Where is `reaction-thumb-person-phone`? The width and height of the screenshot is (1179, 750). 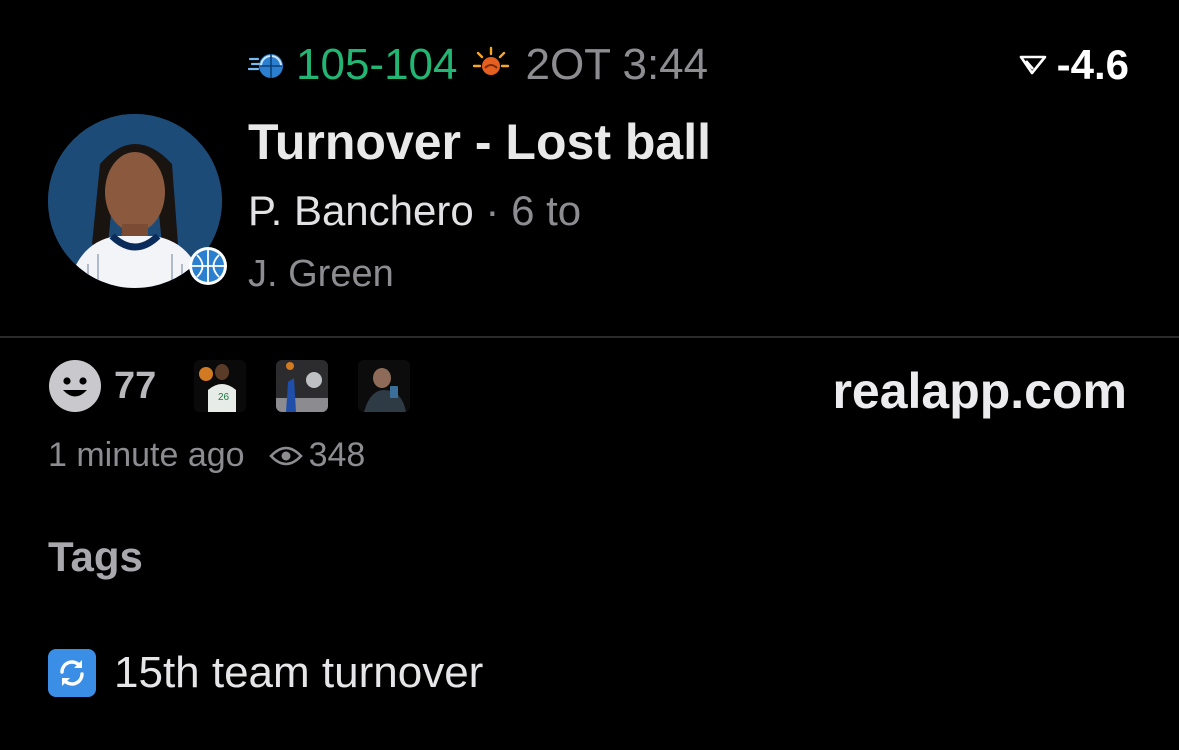
reaction-thumb-person-phone is located at coordinates (384, 386).